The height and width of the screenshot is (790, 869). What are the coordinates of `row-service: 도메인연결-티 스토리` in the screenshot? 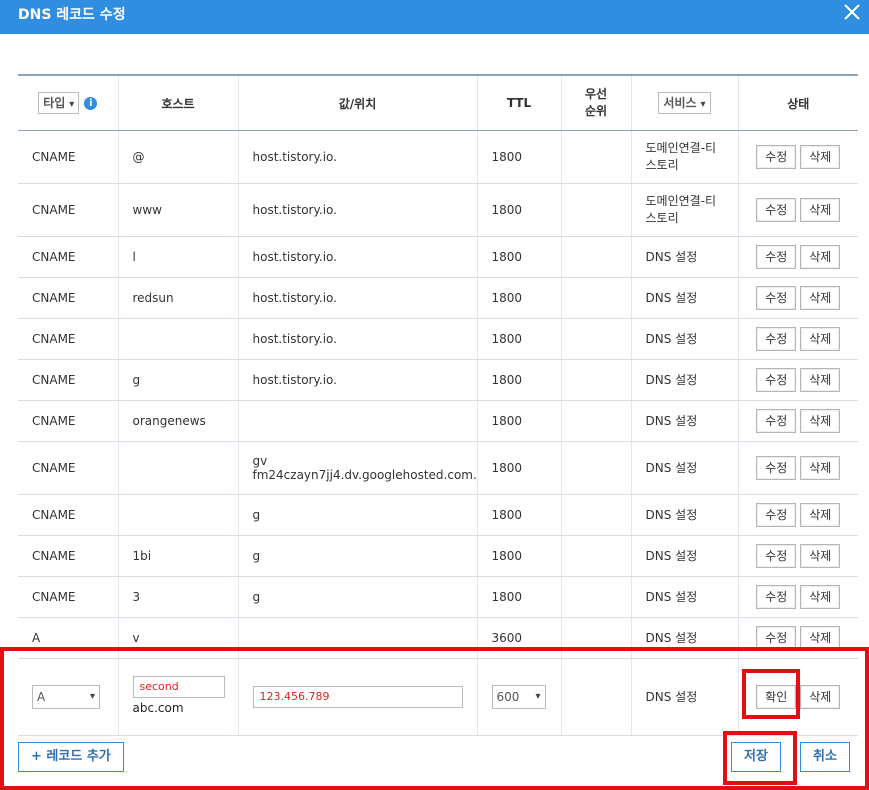 It's located at (684, 210).